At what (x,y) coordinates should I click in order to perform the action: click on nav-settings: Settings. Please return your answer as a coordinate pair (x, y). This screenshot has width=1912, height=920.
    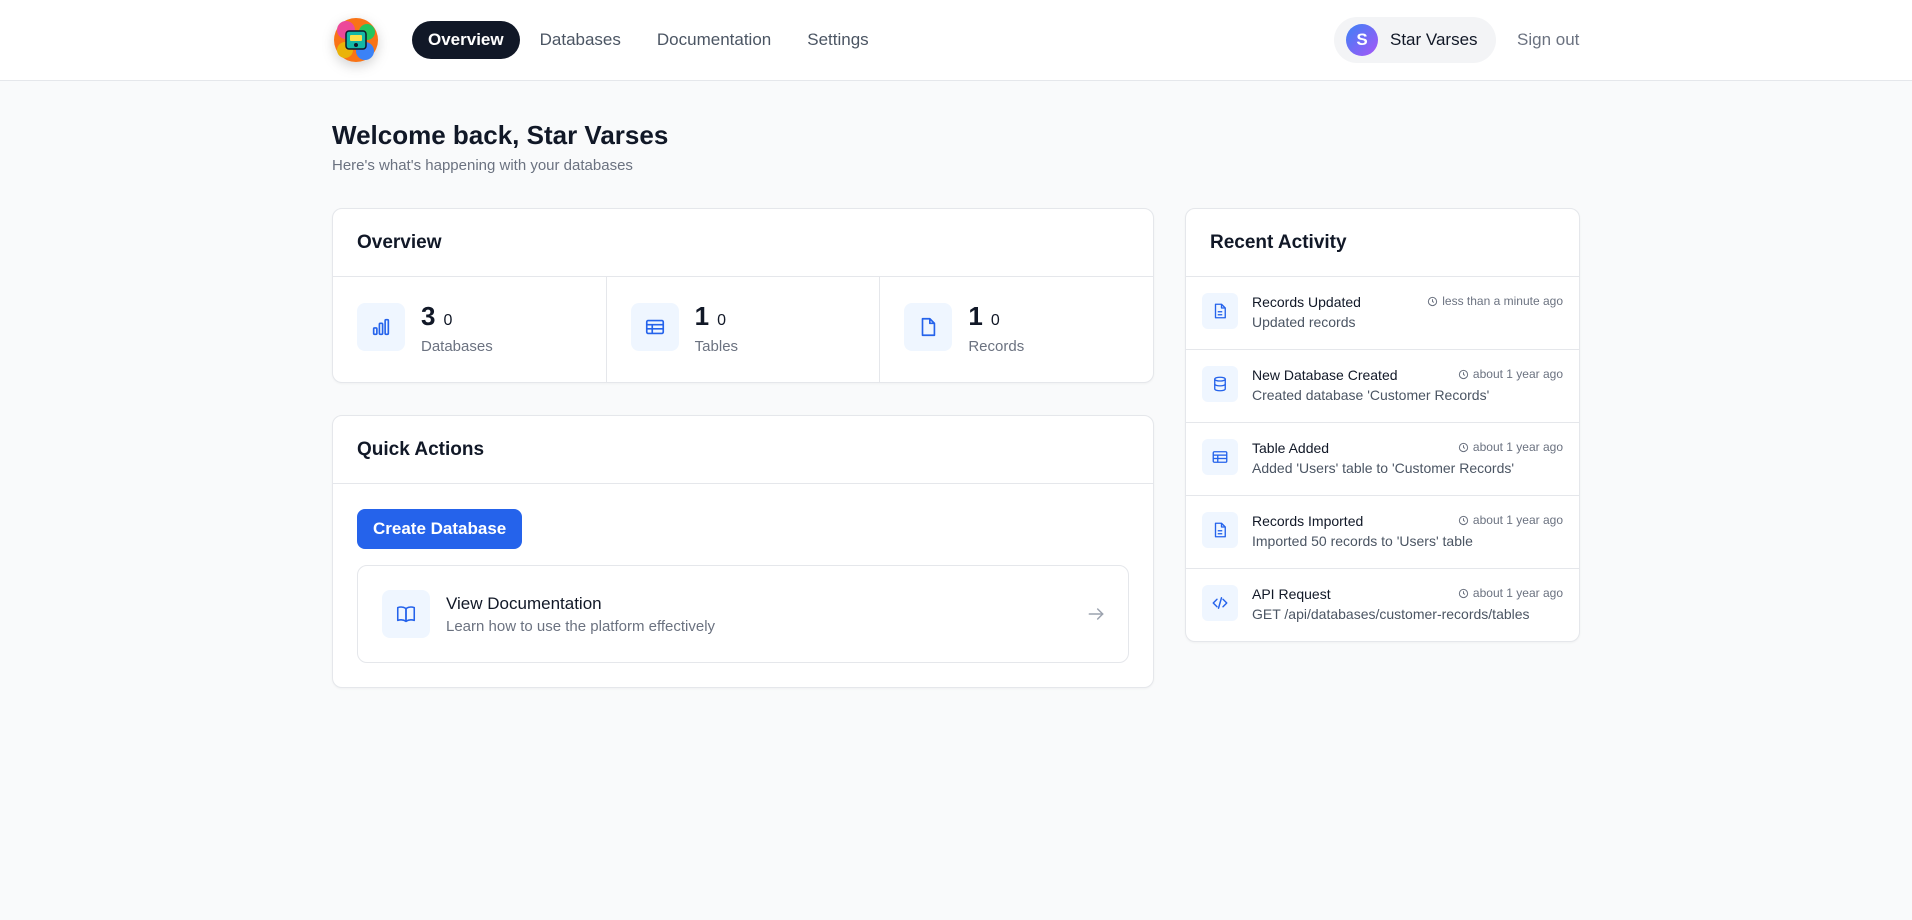
    Looking at the image, I should click on (837, 40).